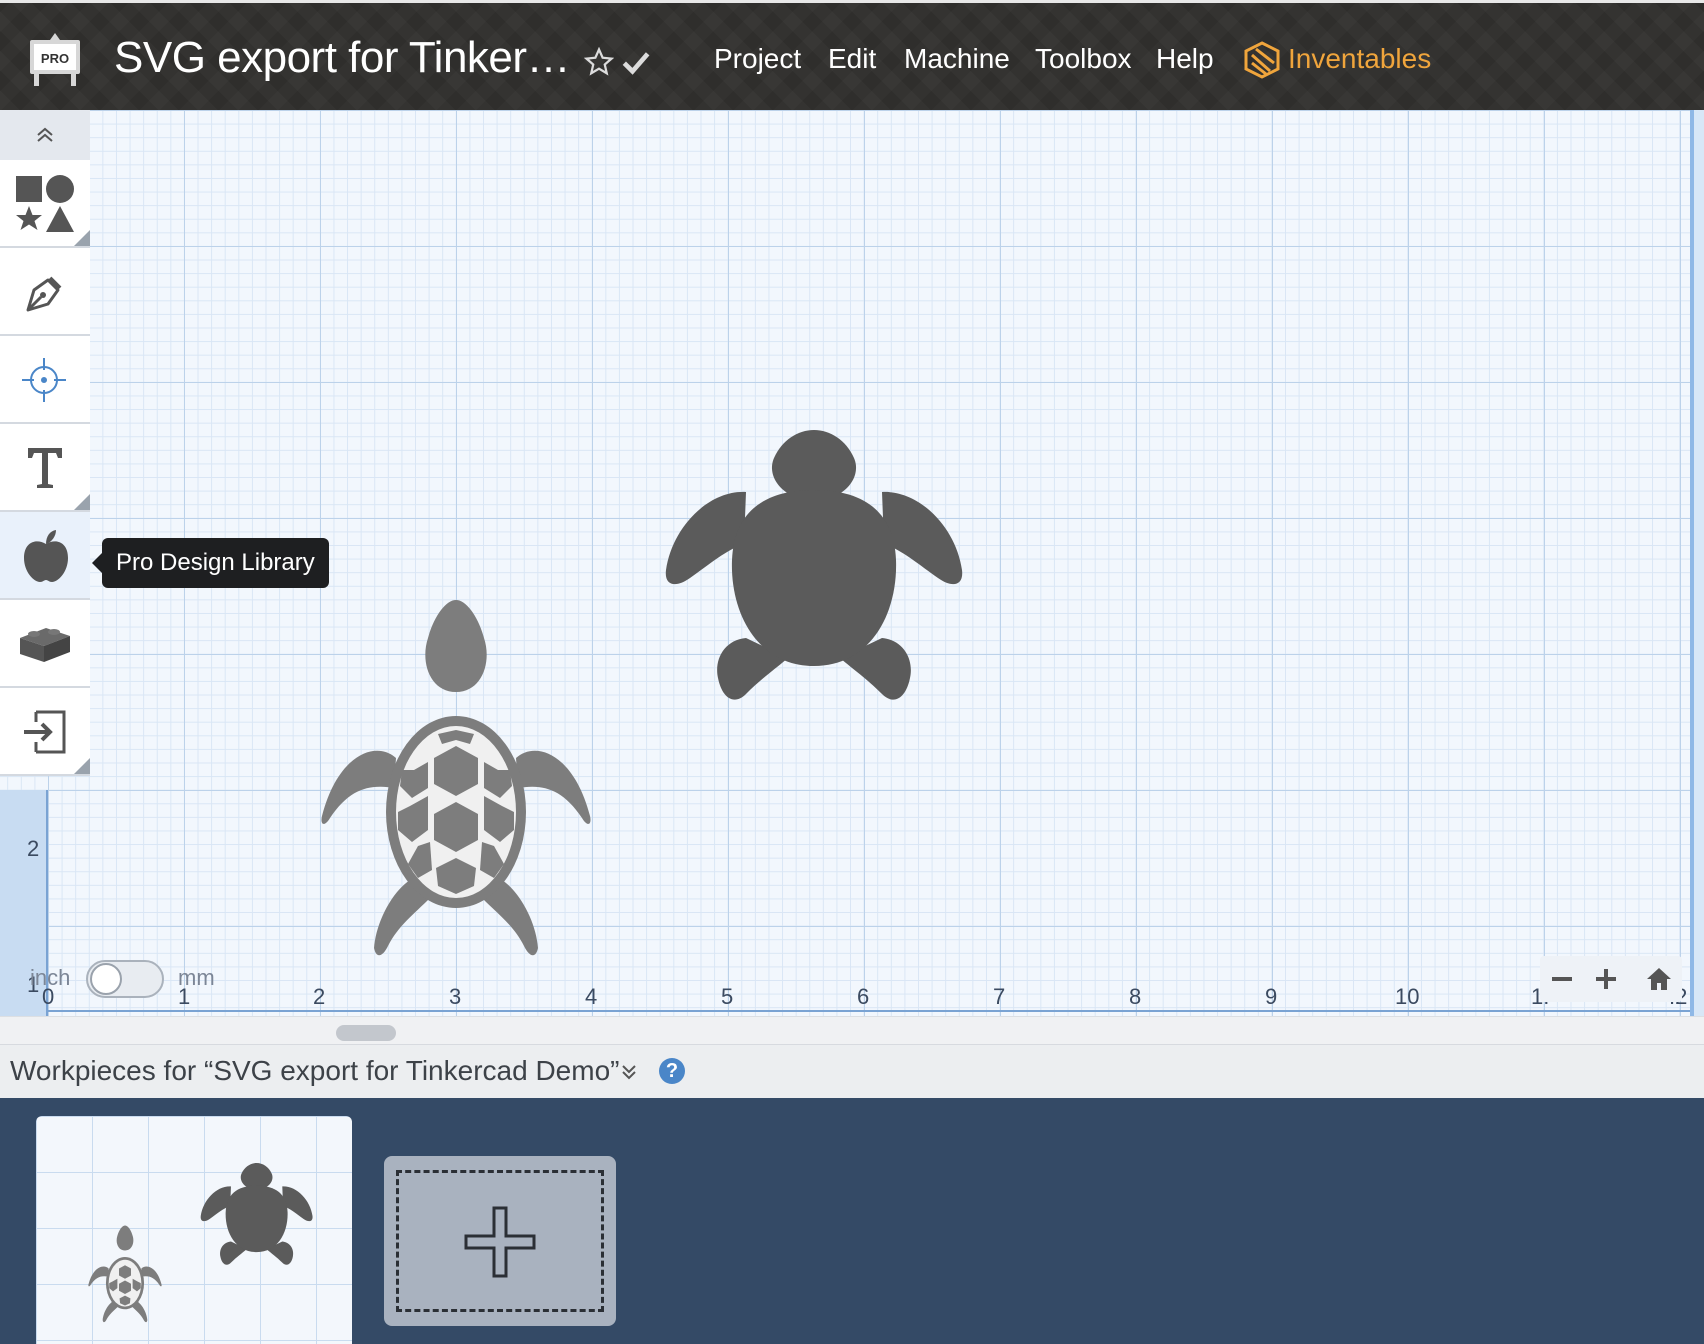  Describe the element at coordinates (852, 1030) in the screenshot. I see `horizontal-scrollbar` at that location.